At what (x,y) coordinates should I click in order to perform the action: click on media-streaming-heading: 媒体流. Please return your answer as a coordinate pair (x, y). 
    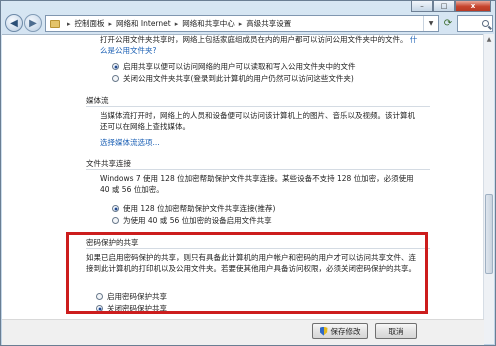
    Looking at the image, I should click on (97, 100).